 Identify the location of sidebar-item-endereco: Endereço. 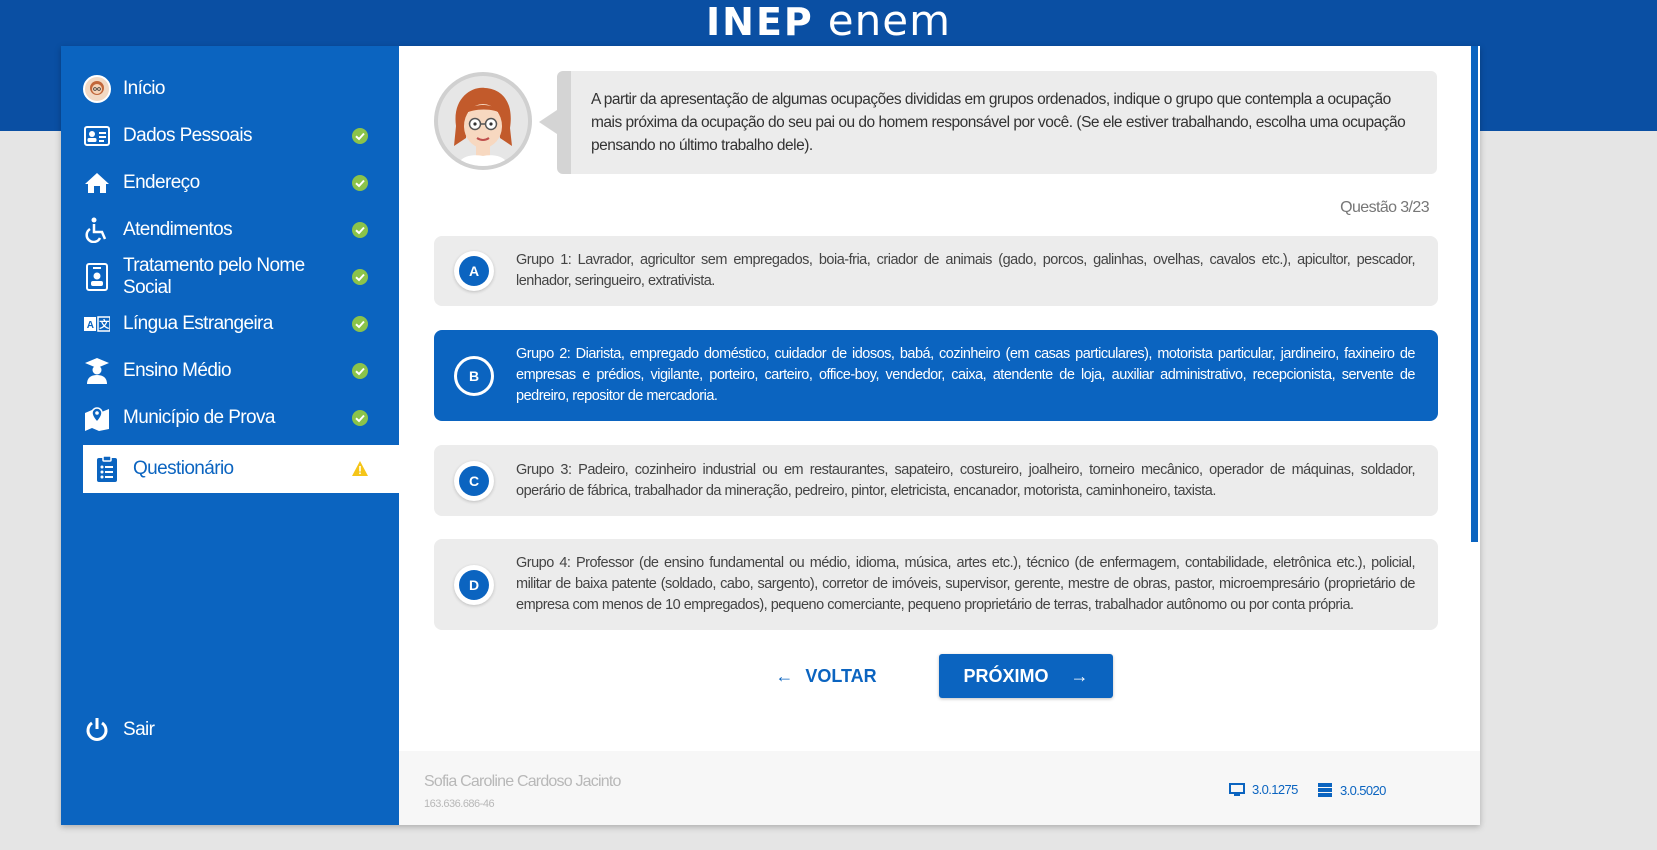
(241, 183).